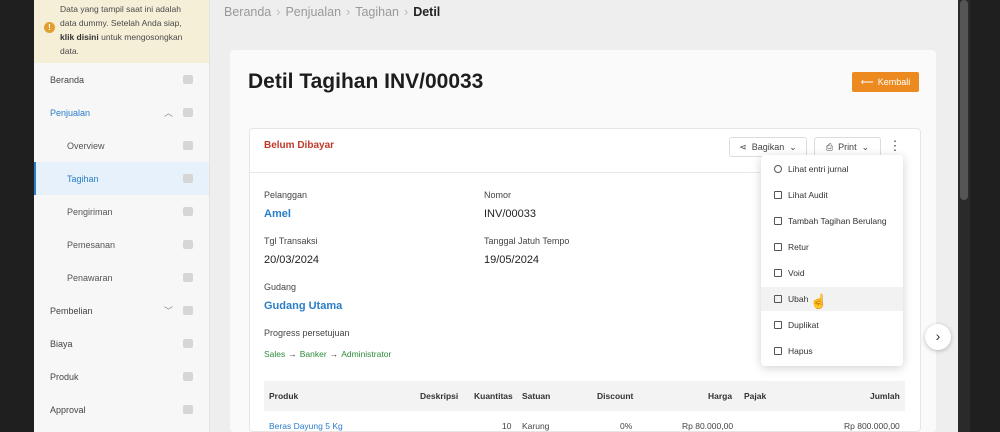  I want to click on approval-progress-label: Progress persetujuan, so click(307, 333).